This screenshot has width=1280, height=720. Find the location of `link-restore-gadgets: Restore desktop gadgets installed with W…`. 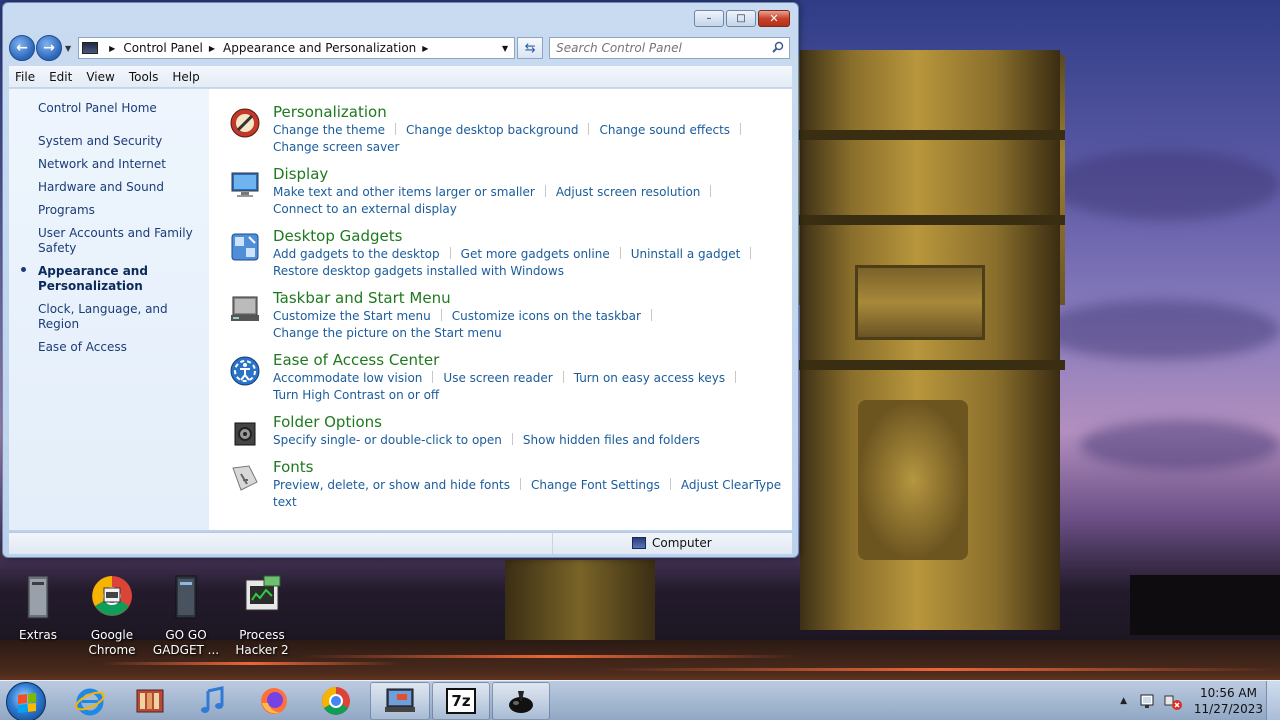

link-restore-gadgets: Restore desktop gadgets installed with W… is located at coordinates (418, 271).